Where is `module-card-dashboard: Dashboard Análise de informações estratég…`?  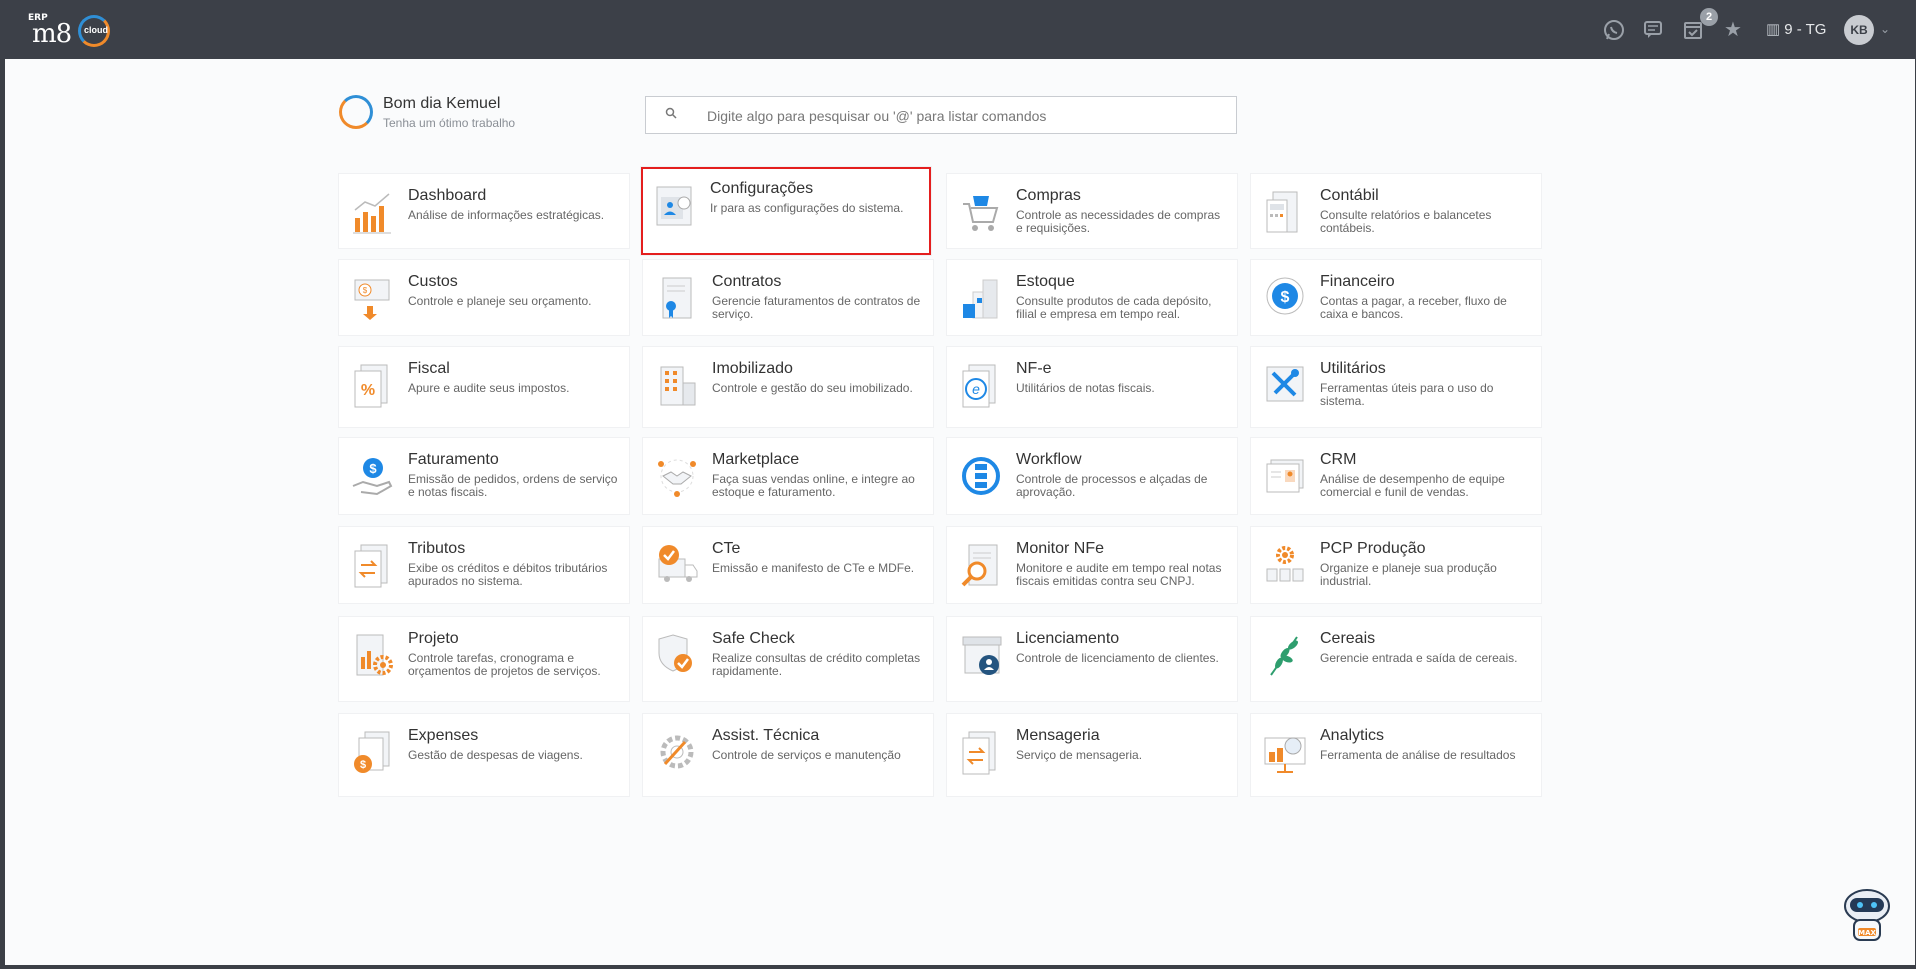
module-card-dashboard: Dashboard Análise de informações estratég… is located at coordinates (484, 211).